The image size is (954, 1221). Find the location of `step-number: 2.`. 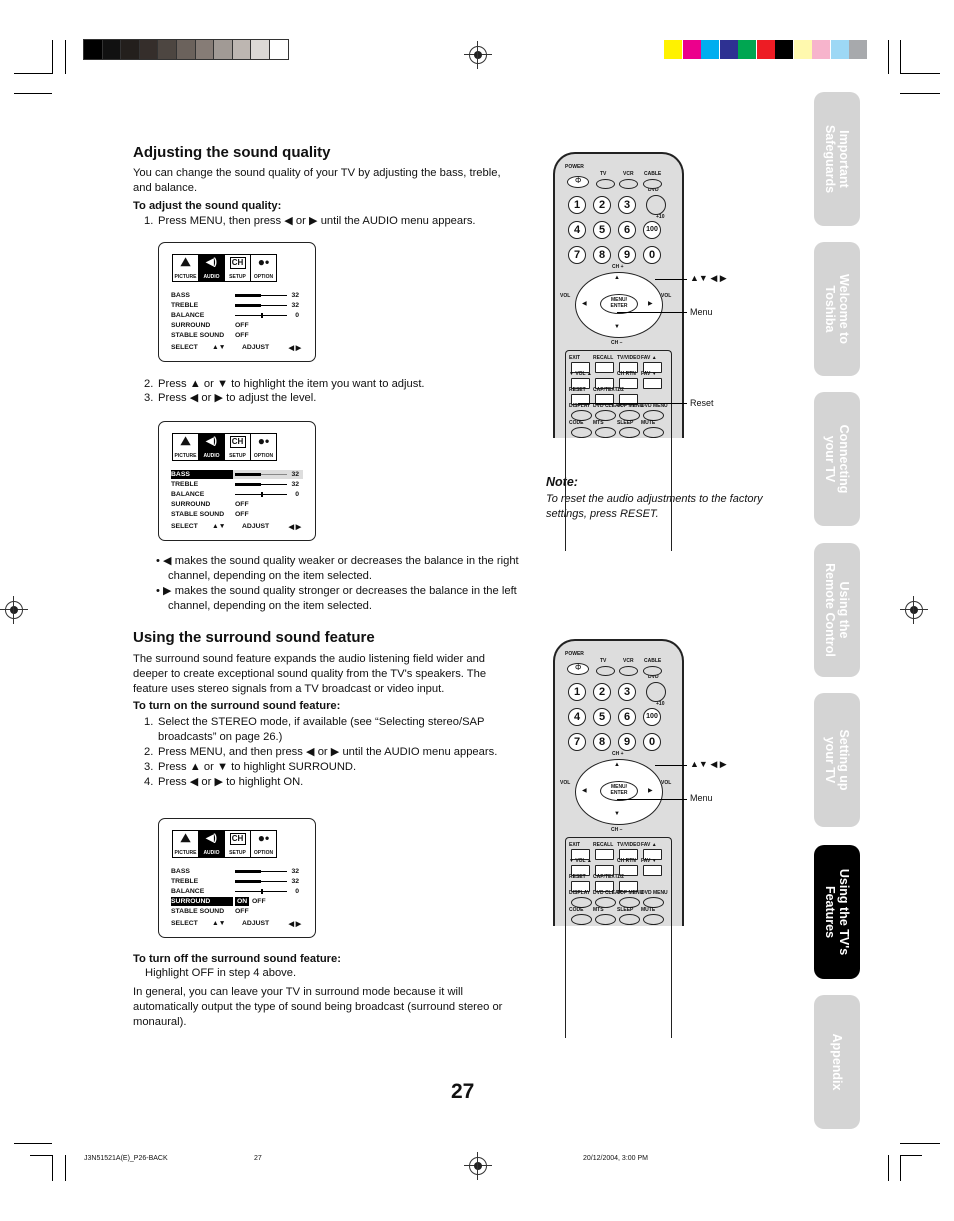

step-number: 2. is located at coordinates (149, 384).